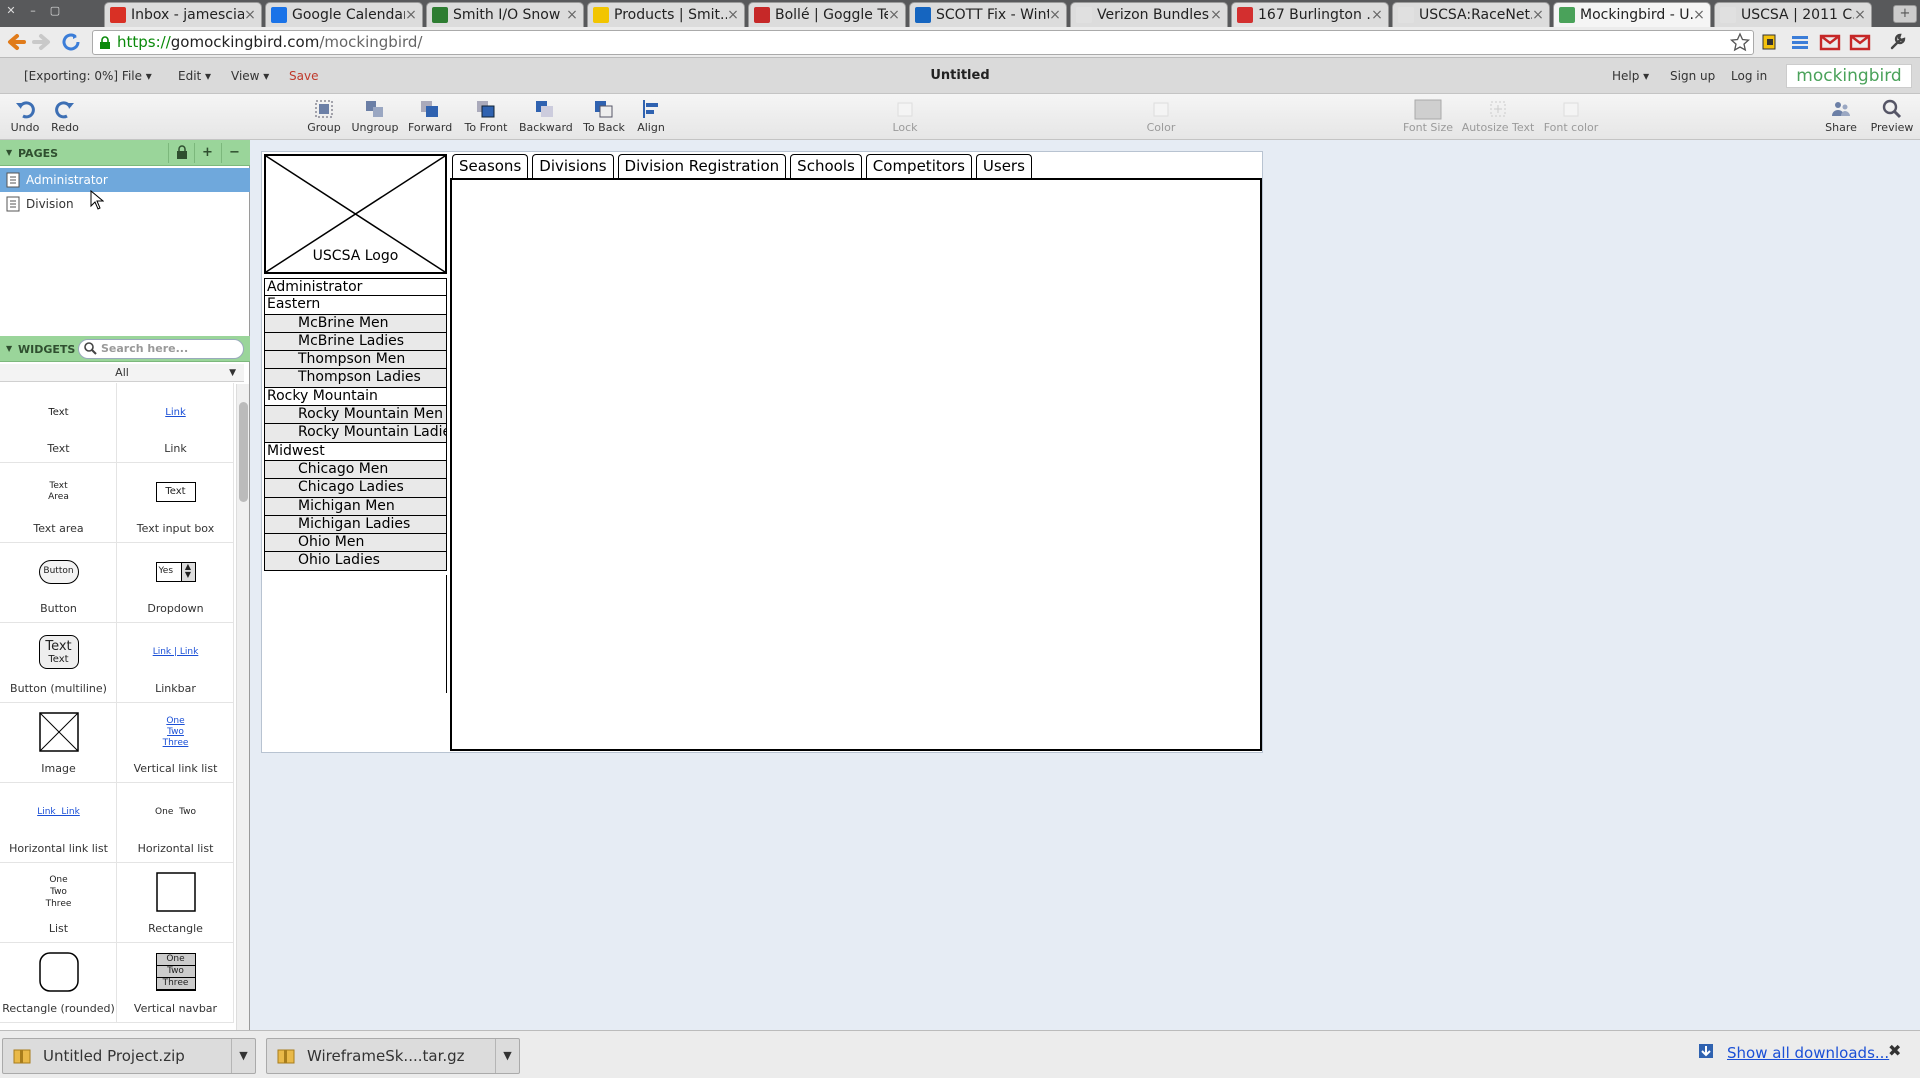  What do you see at coordinates (33, 11) in the screenshot?
I see `window-minimize-button: –` at bounding box center [33, 11].